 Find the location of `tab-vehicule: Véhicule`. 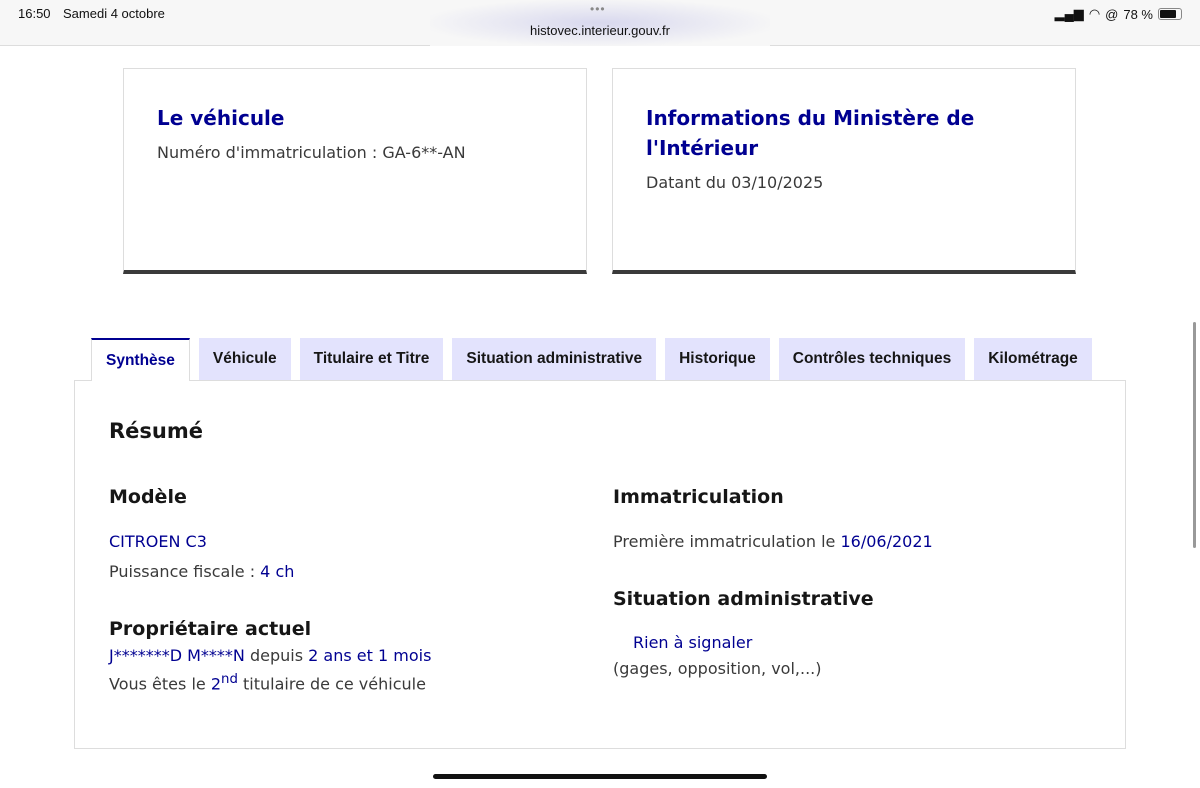

tab-vehicule: Véhicule is located at coordinates (244, 359).